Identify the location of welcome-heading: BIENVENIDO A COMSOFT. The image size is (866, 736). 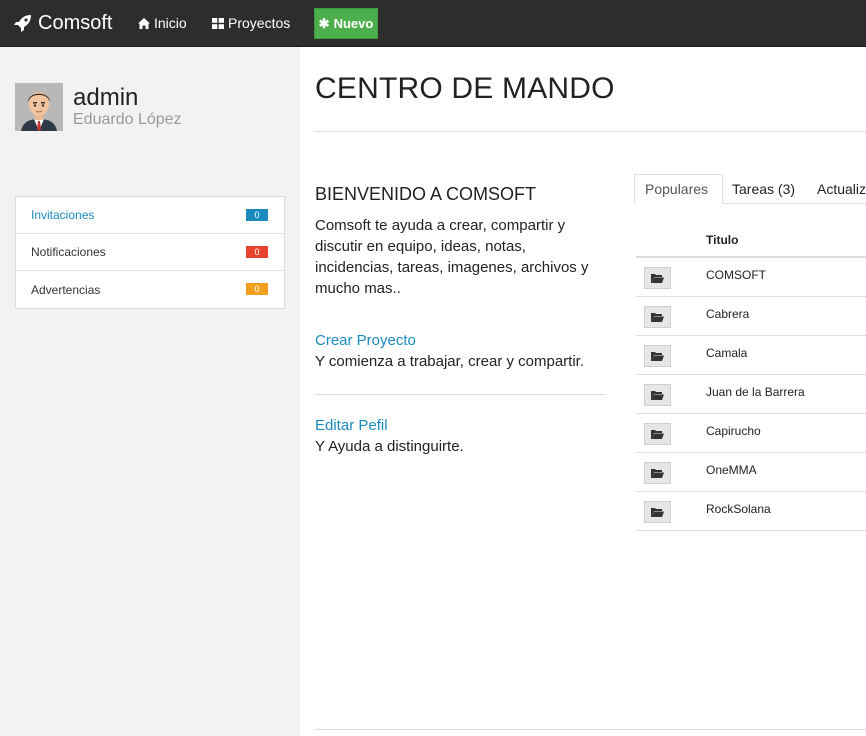
(426, 194).